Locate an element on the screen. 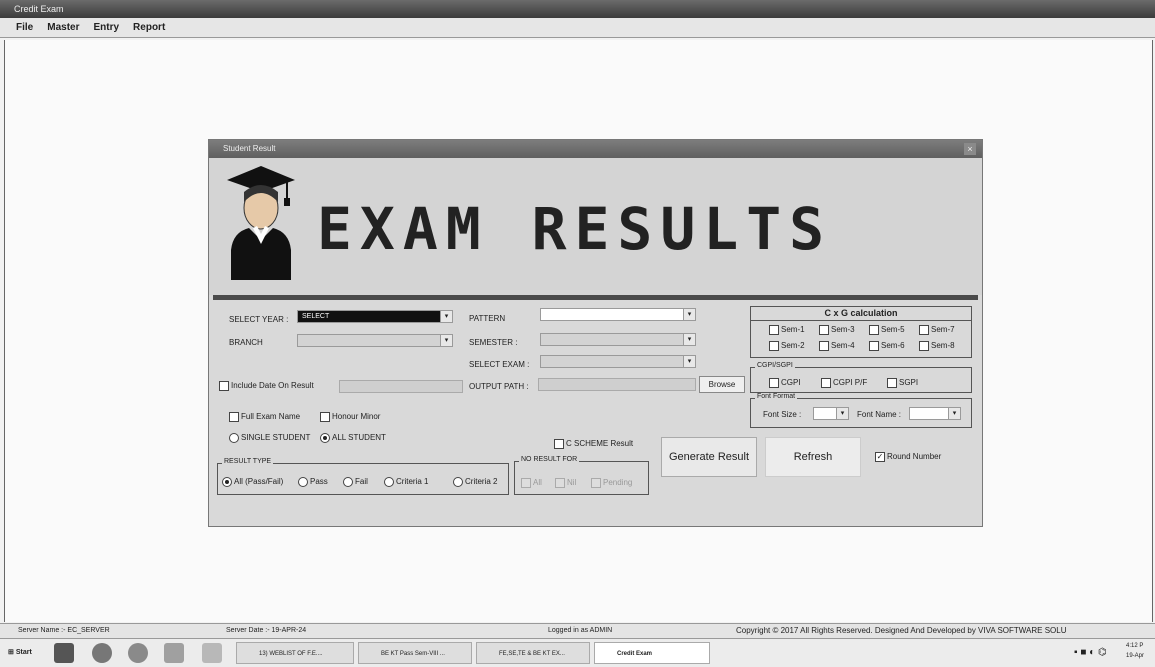 Image resolution: width=1155 pixels, height=667 pixels. all-student-label: ALL STUDENT is located at coordinates (359, 438).